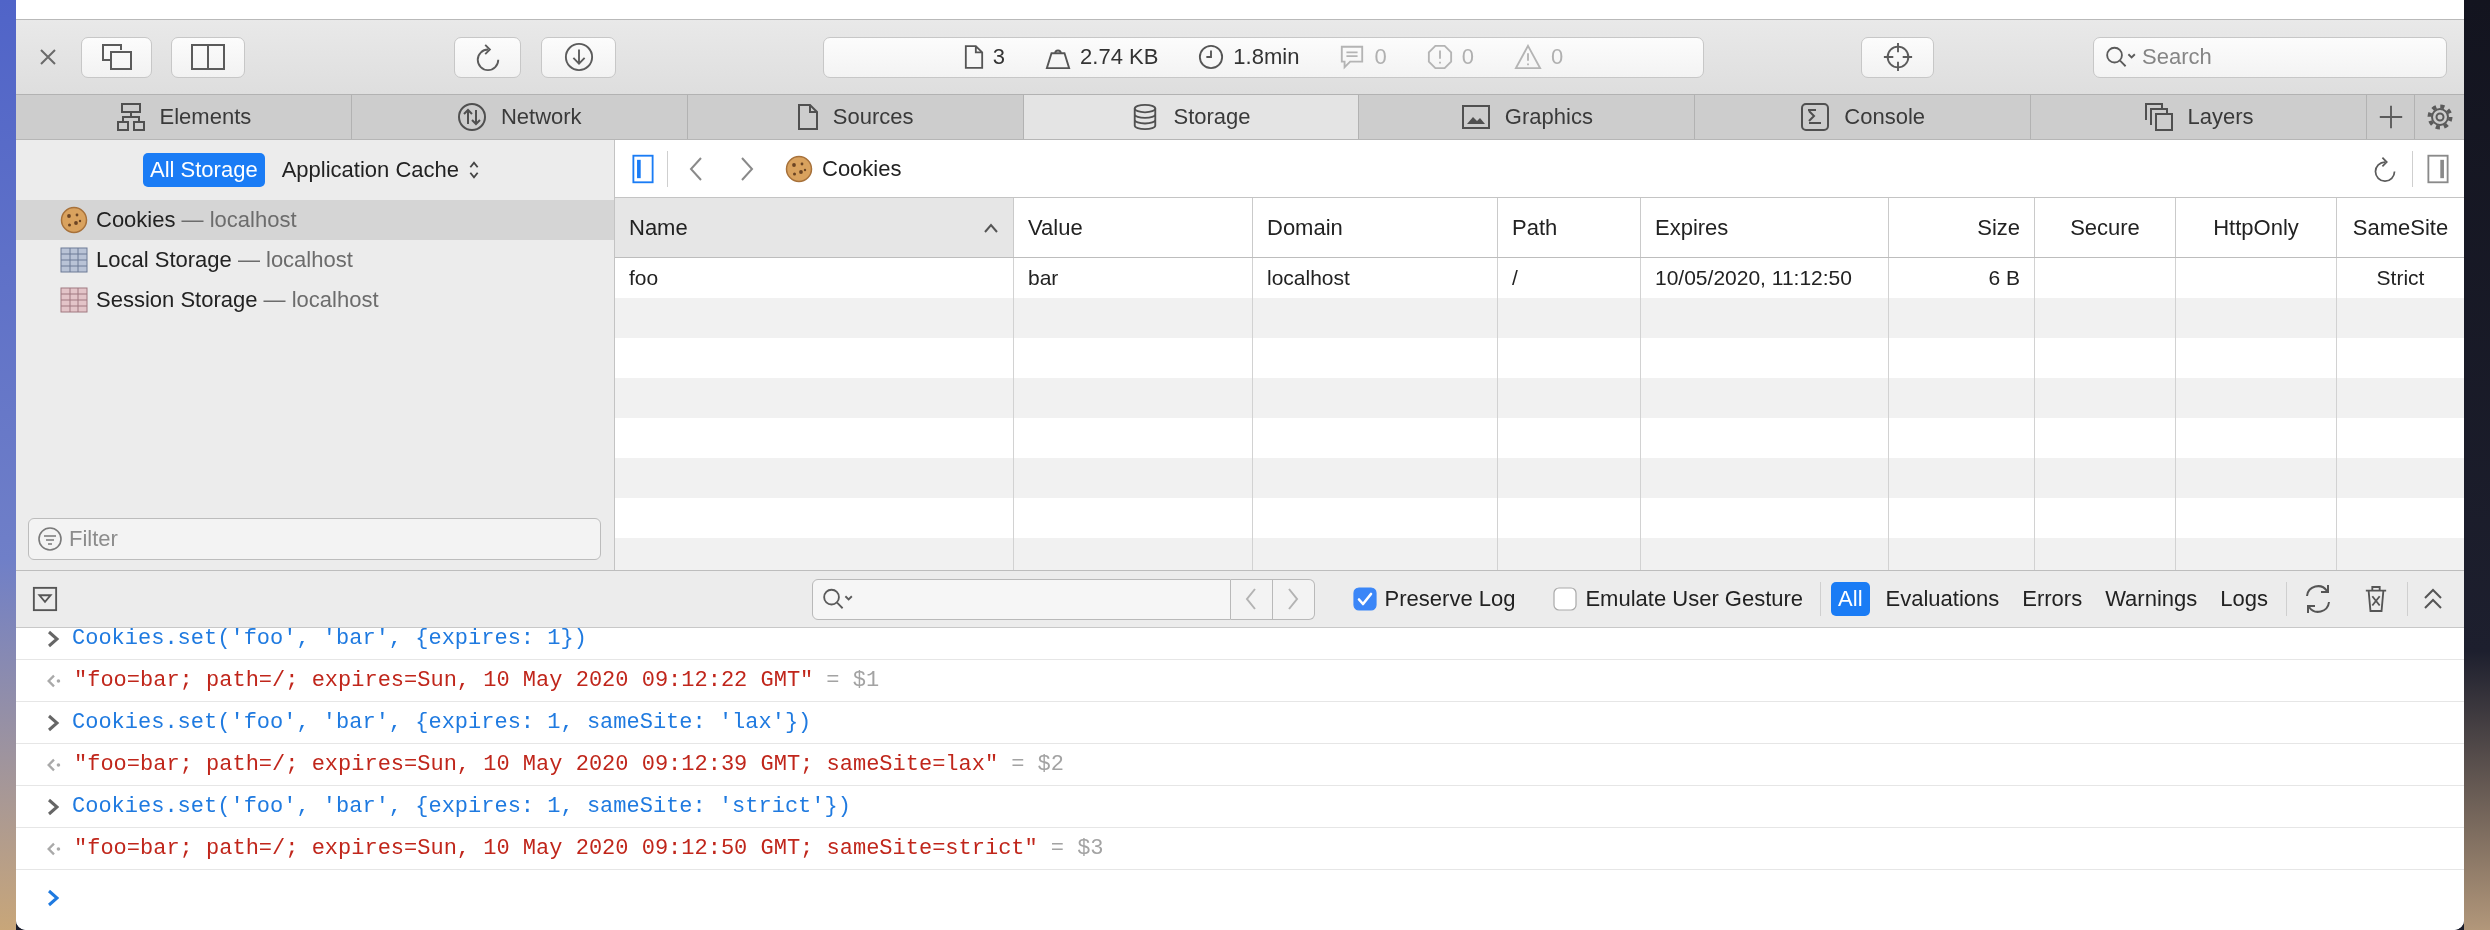  I want to click on split-view-icon, so click(208, 57).